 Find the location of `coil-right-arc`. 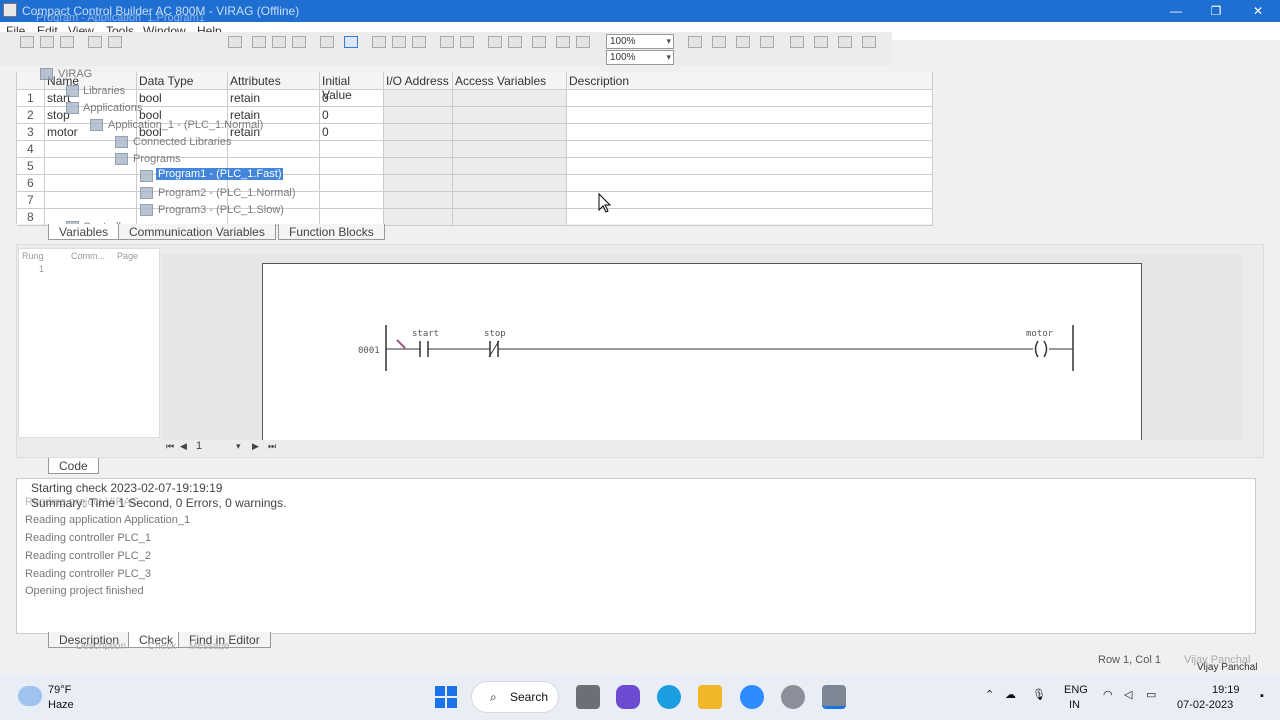

coil-right-arc is located at coordinates (1045, 349).